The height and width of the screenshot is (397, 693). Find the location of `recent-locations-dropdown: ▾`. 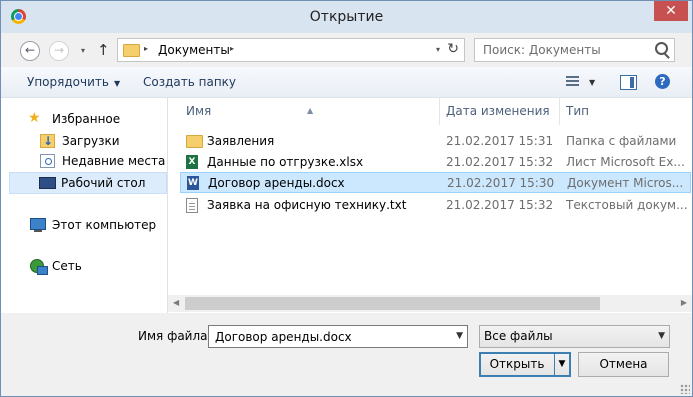

recent-locations-dropdown: ▾ is located at coordinates (83, 50).